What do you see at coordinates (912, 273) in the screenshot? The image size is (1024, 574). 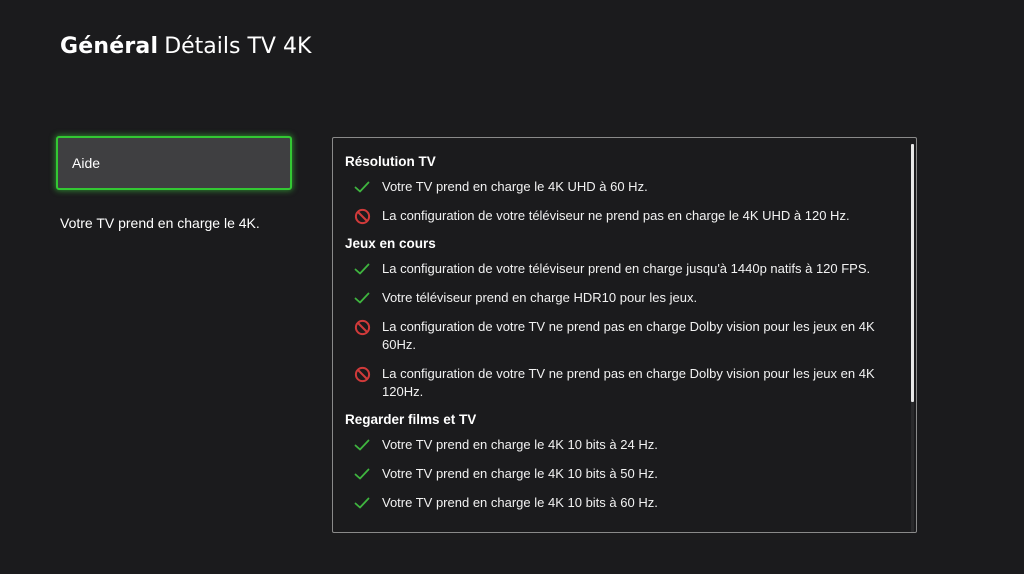 I see `scrollbar-thumb` at bounding box center [912, 273].